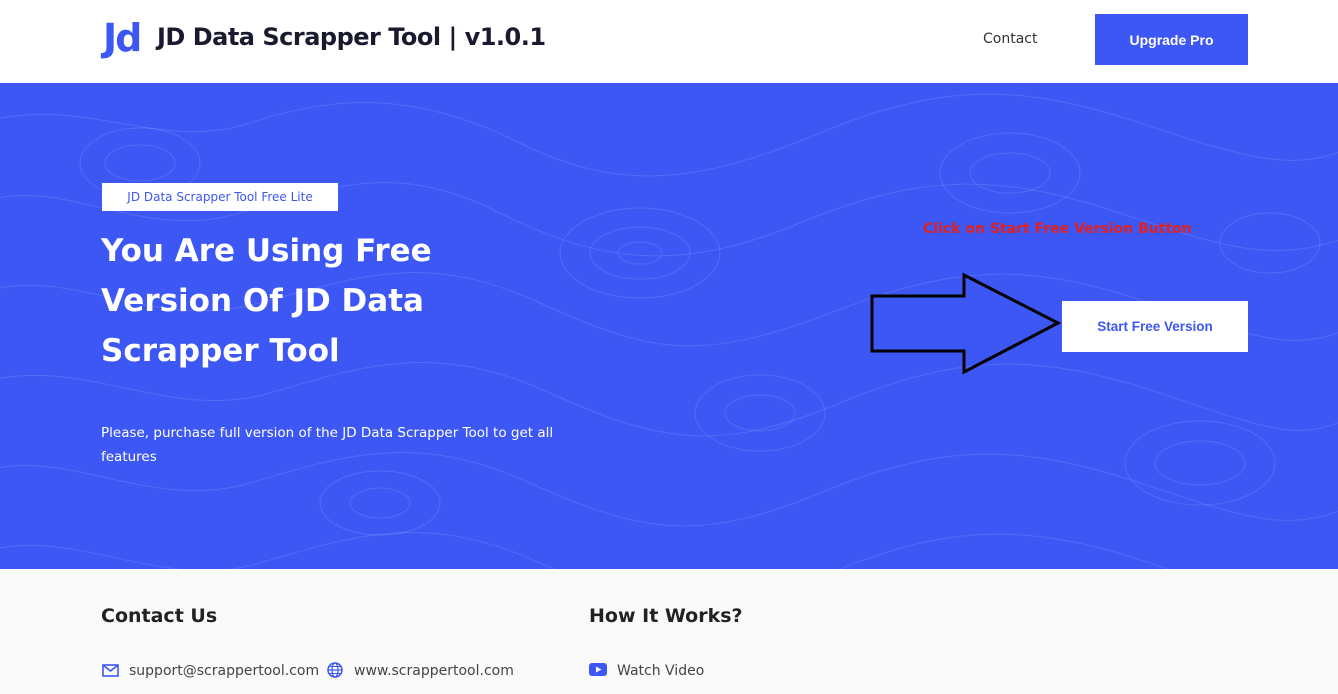 Image resolution: width=1338 pixels, height=694 pixels. Describe the element at coordinates (598, 669) in the screenshot. I see `youtube-play-icon` at that location.